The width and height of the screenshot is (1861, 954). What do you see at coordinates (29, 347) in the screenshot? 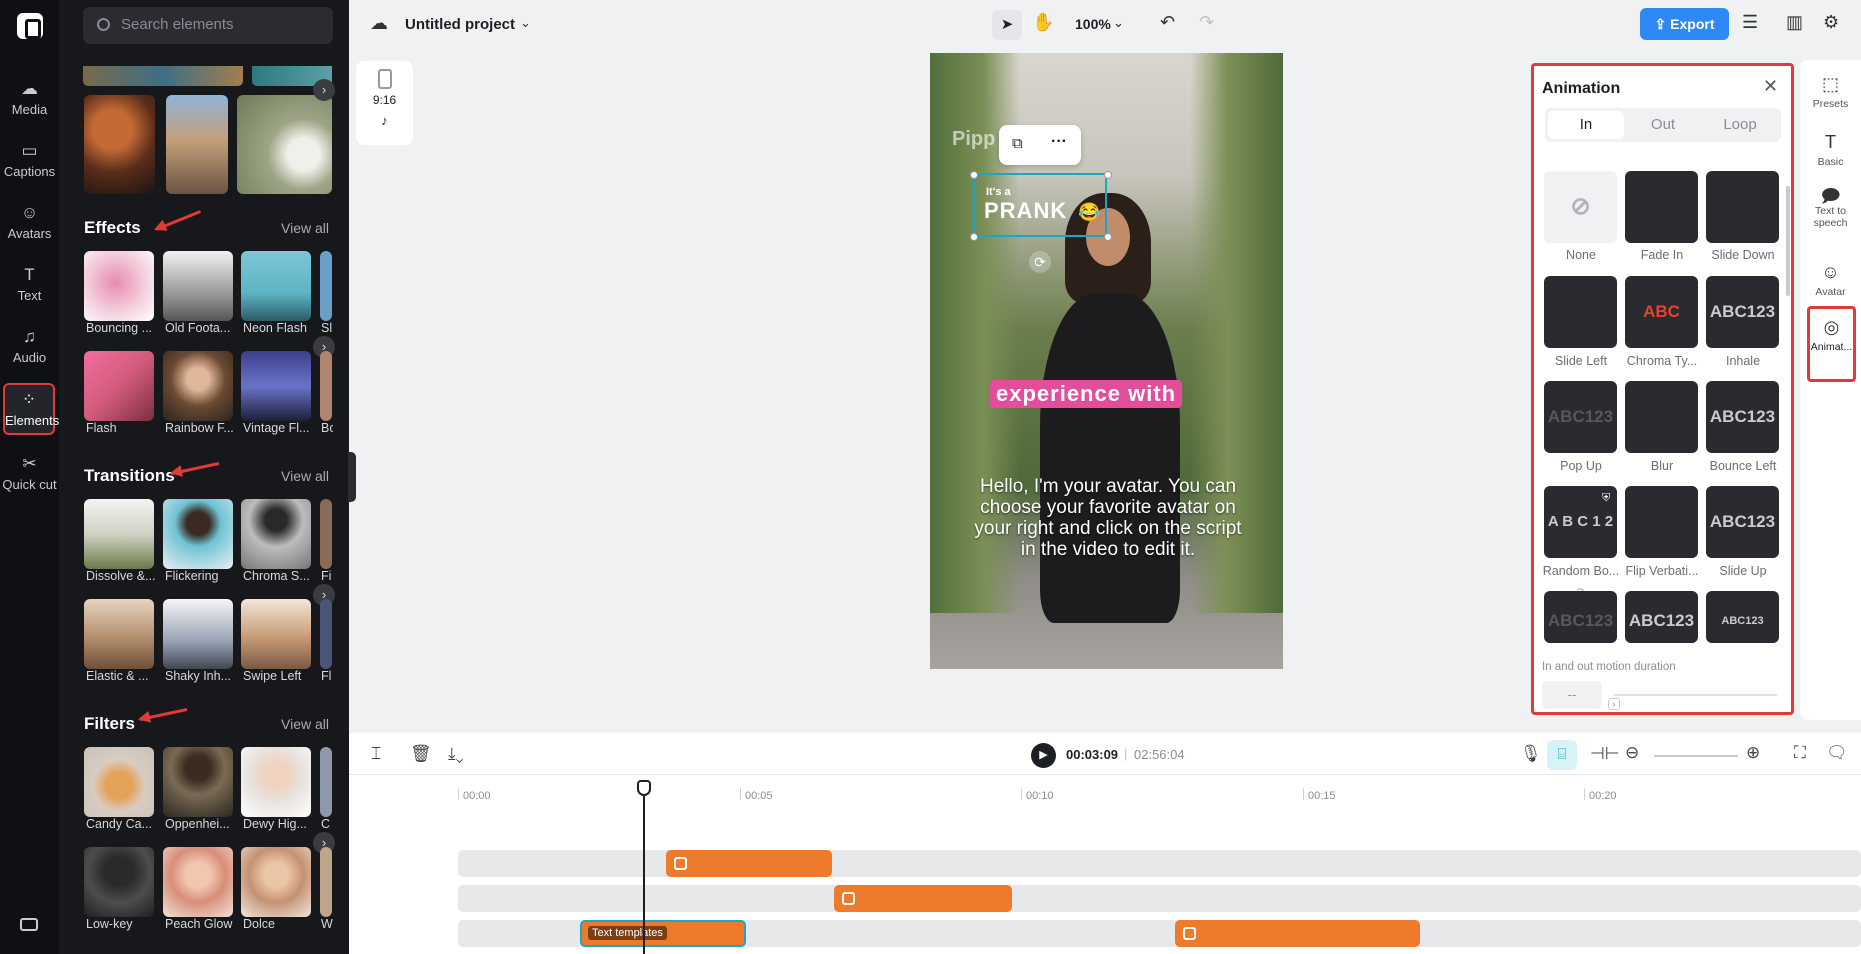
I see `rail-item-audio: ♫ Audio` at bounding box center [29, 347].